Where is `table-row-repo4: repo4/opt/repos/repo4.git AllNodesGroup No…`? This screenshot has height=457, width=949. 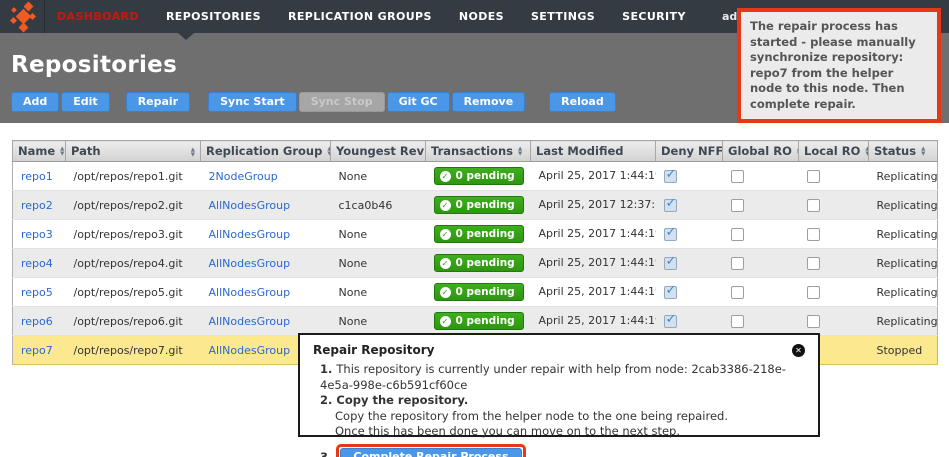
table-row-repo4: repo4/opt/repos/repo4.git AllNodesGroup No… is located at coordinates (475, 263).